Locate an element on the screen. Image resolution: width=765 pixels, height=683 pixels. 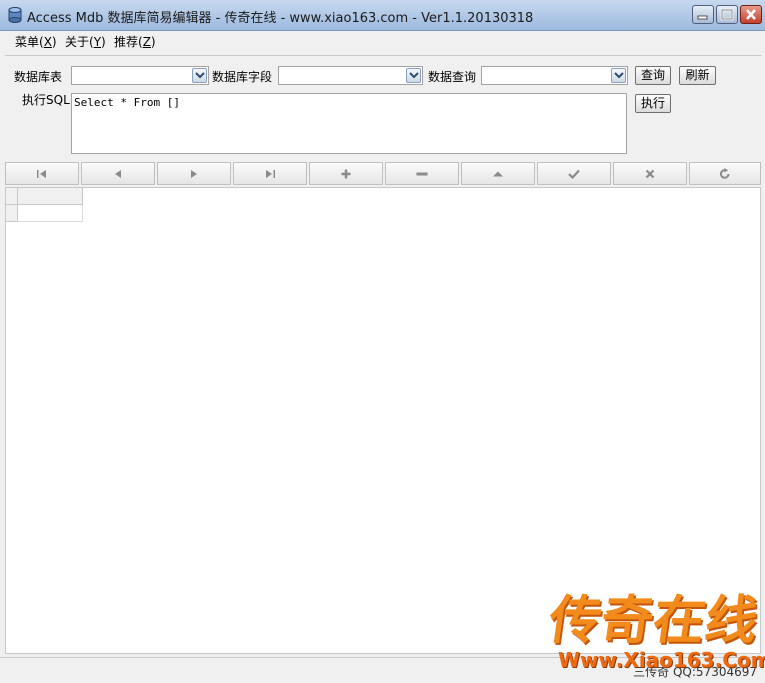
table-select is located at coordinates (140, 75).